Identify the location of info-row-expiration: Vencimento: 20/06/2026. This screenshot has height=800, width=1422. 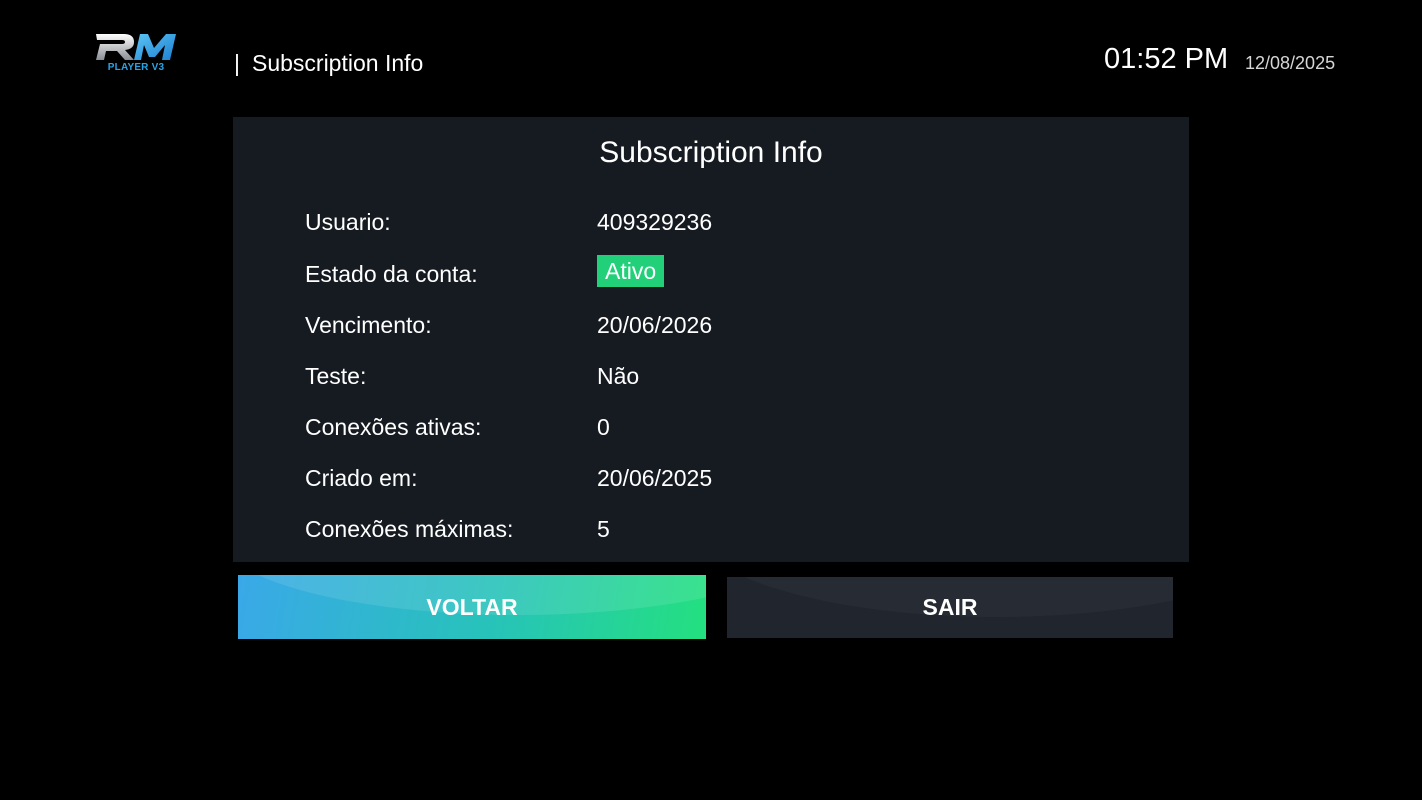
(655, 323).